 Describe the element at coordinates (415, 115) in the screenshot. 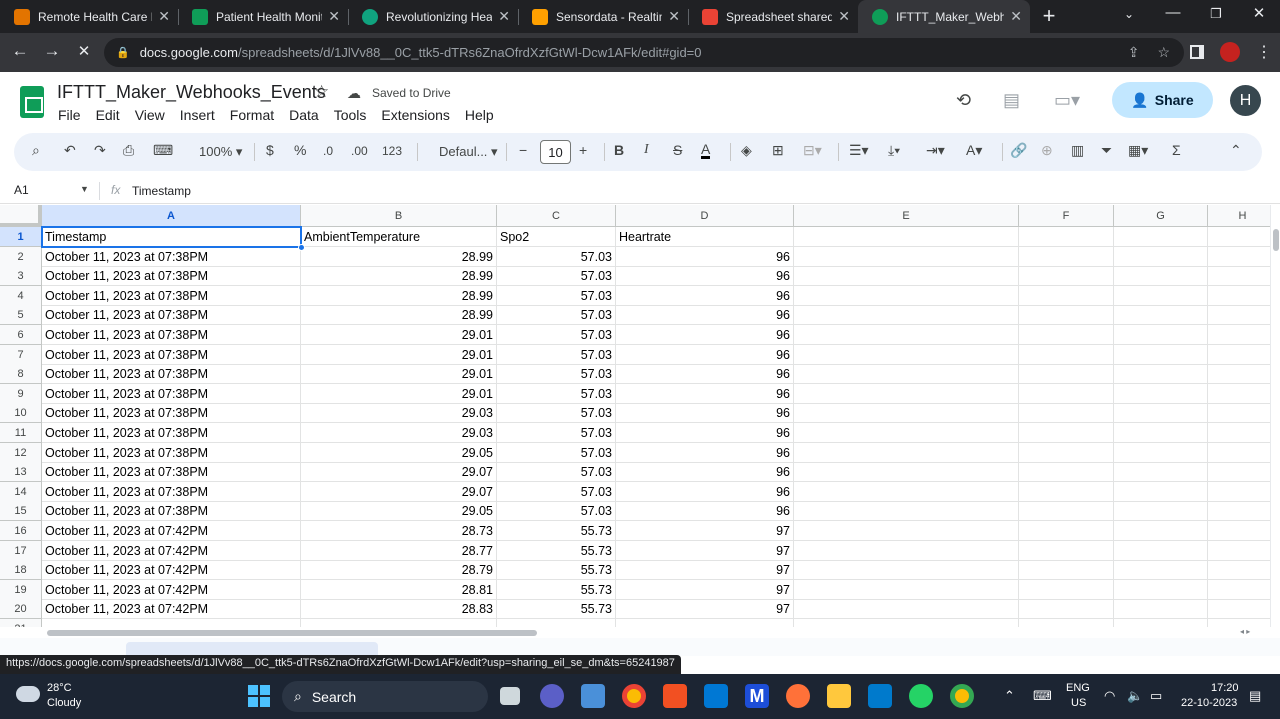

I see `menu-extensions: Extensions` at that location.